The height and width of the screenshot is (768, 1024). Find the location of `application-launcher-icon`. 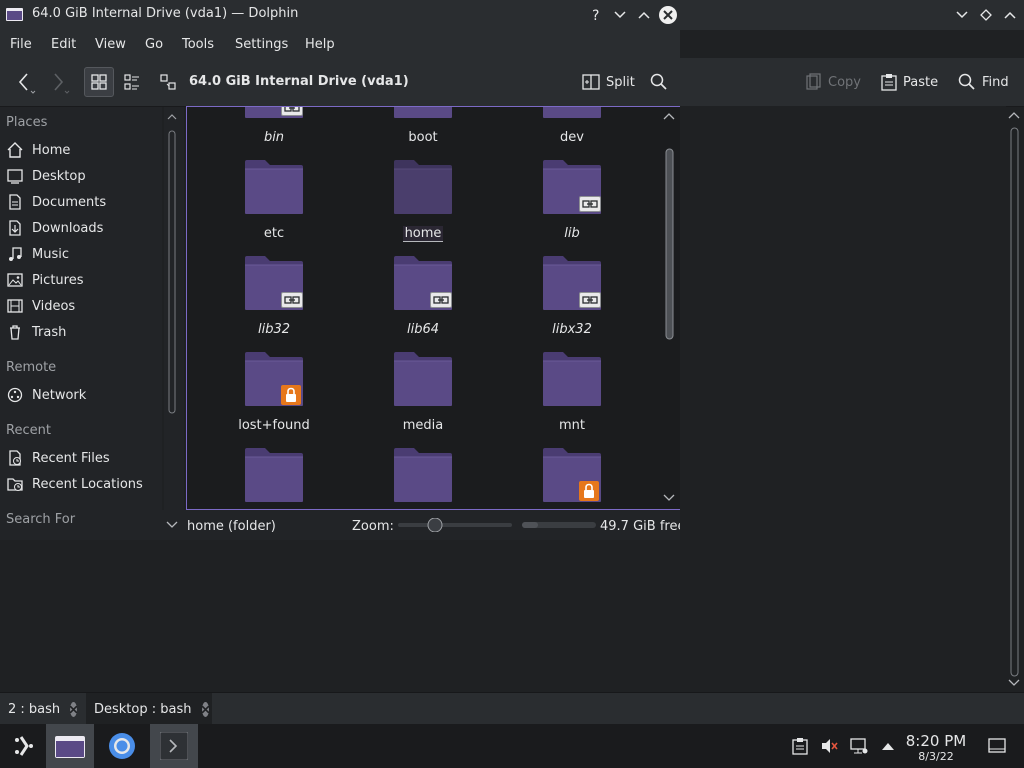

application-launcher-icon is located at coordinates (24, 746).